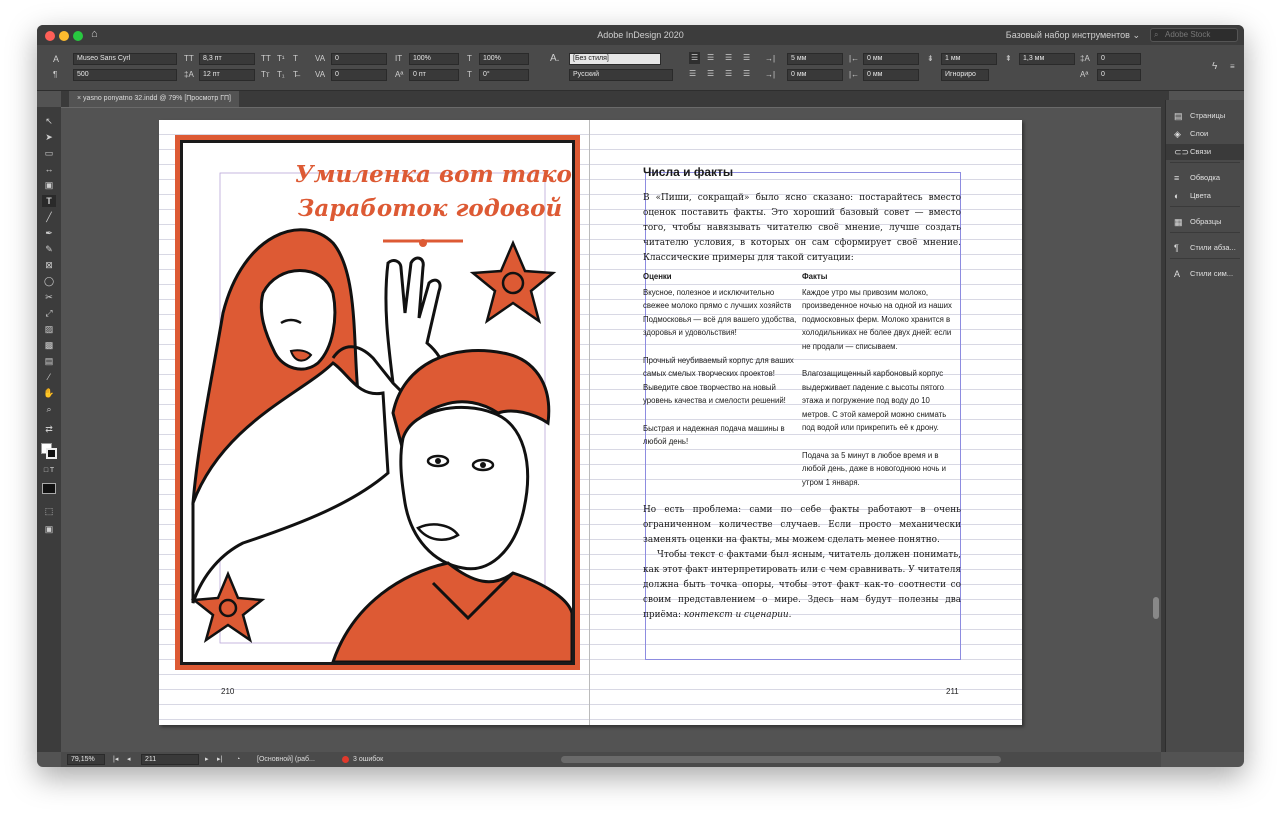 This screenshot has height=814, width=1280. I want to click on gradient-swatch-tool-icon: ▨, so click(49, 329).